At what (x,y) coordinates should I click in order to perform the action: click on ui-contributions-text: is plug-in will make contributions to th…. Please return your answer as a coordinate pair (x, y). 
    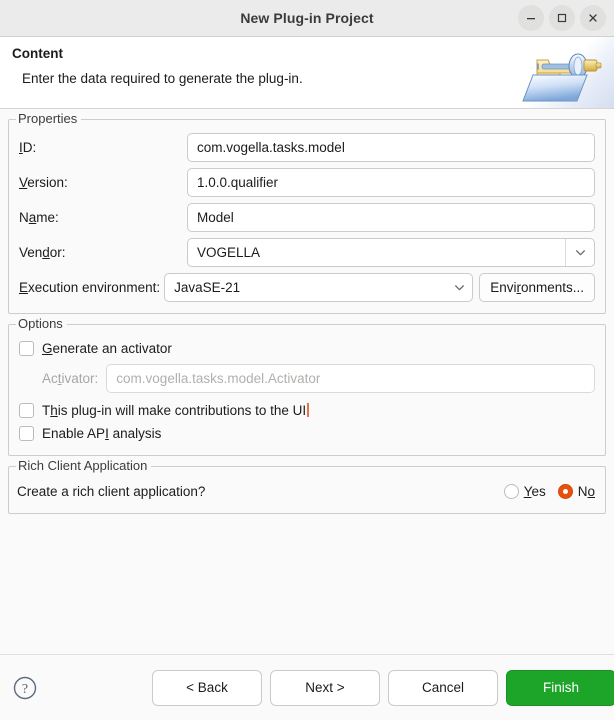
    Looking at the image, I should click on (182, 410).